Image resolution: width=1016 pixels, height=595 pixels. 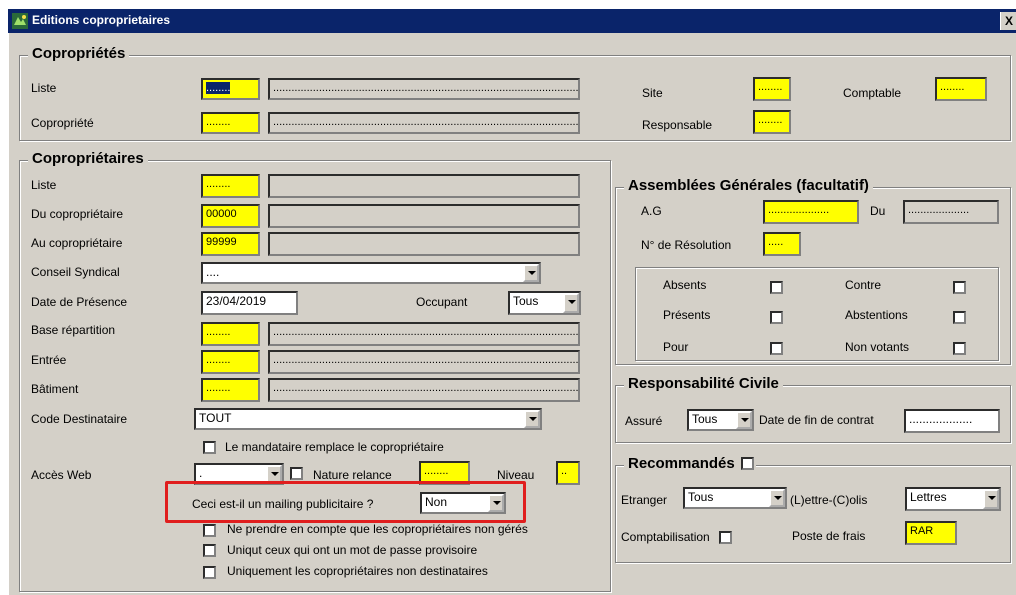 I want to click on niveau-field: .., so click(x=568, y=473).